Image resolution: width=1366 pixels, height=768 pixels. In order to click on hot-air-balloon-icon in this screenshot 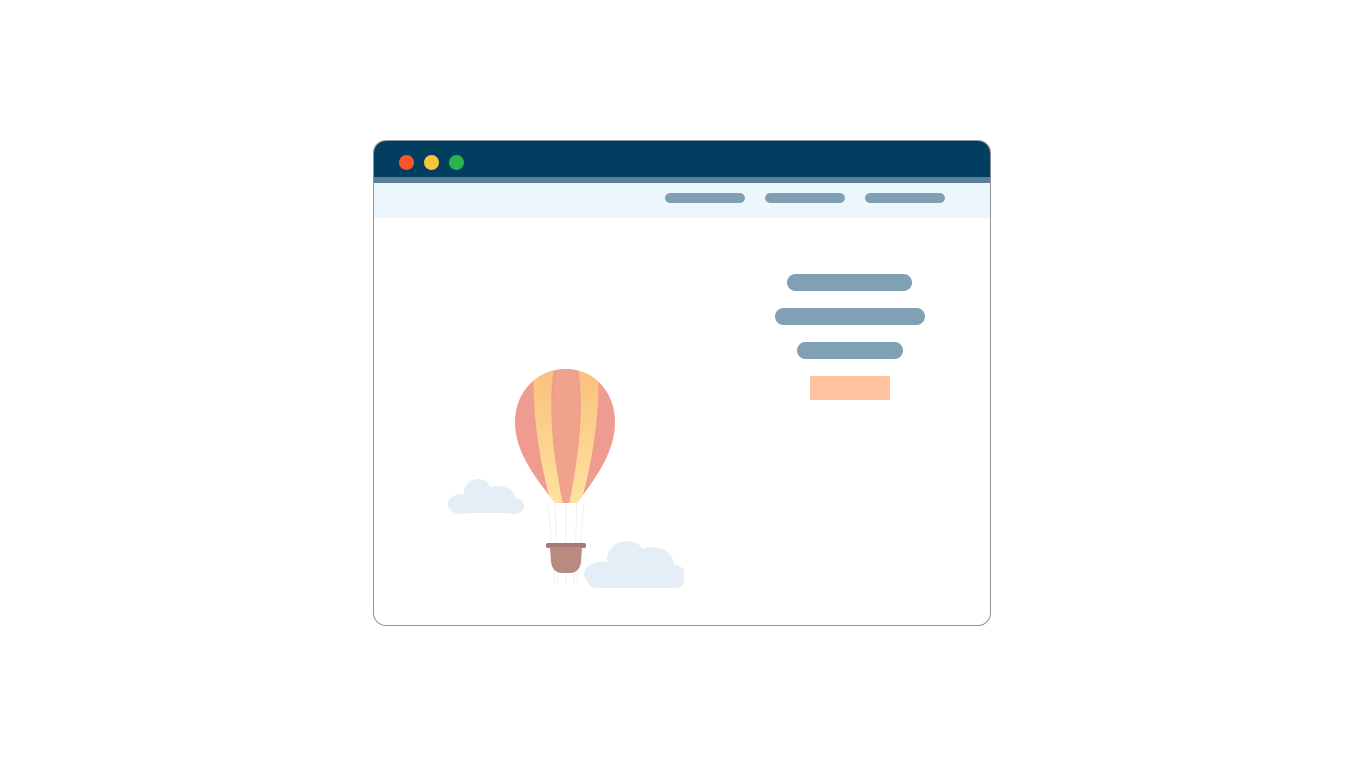, I will do `click(567, 478)`.